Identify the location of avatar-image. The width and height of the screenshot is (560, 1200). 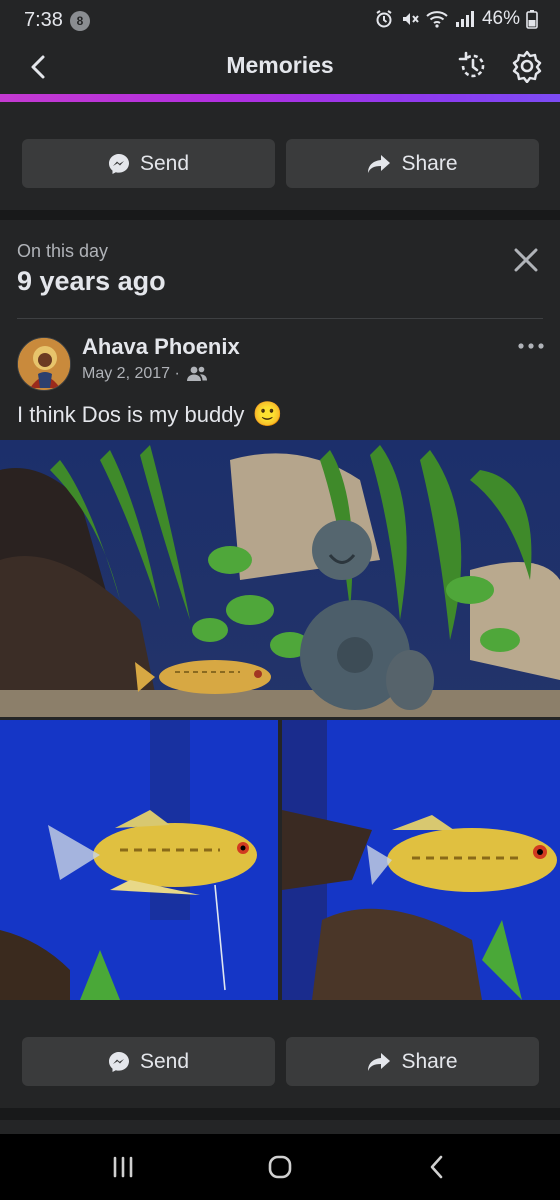
(44, 364).